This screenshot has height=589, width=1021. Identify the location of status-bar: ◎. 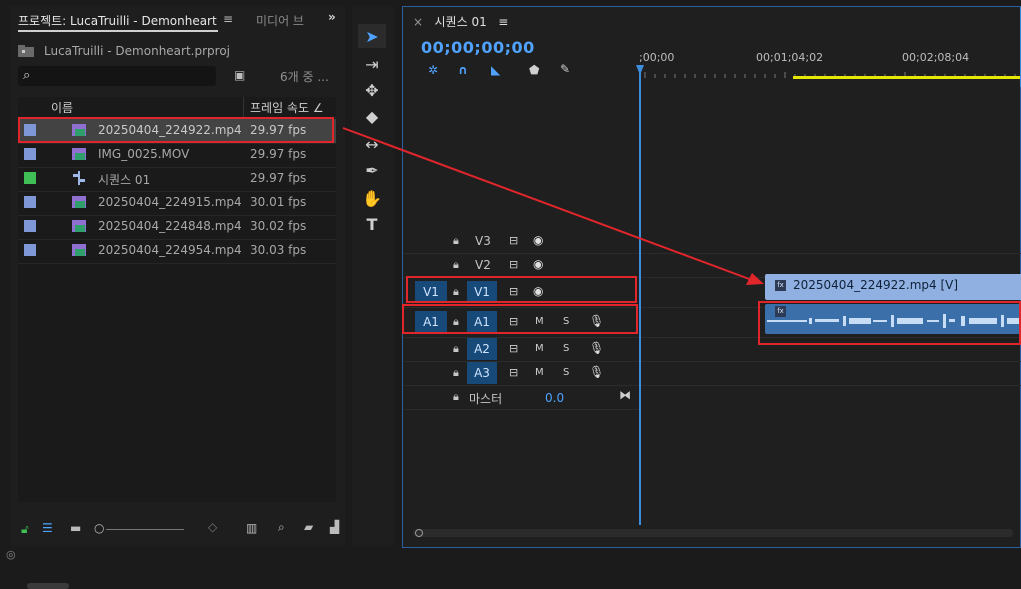
(510, 555).